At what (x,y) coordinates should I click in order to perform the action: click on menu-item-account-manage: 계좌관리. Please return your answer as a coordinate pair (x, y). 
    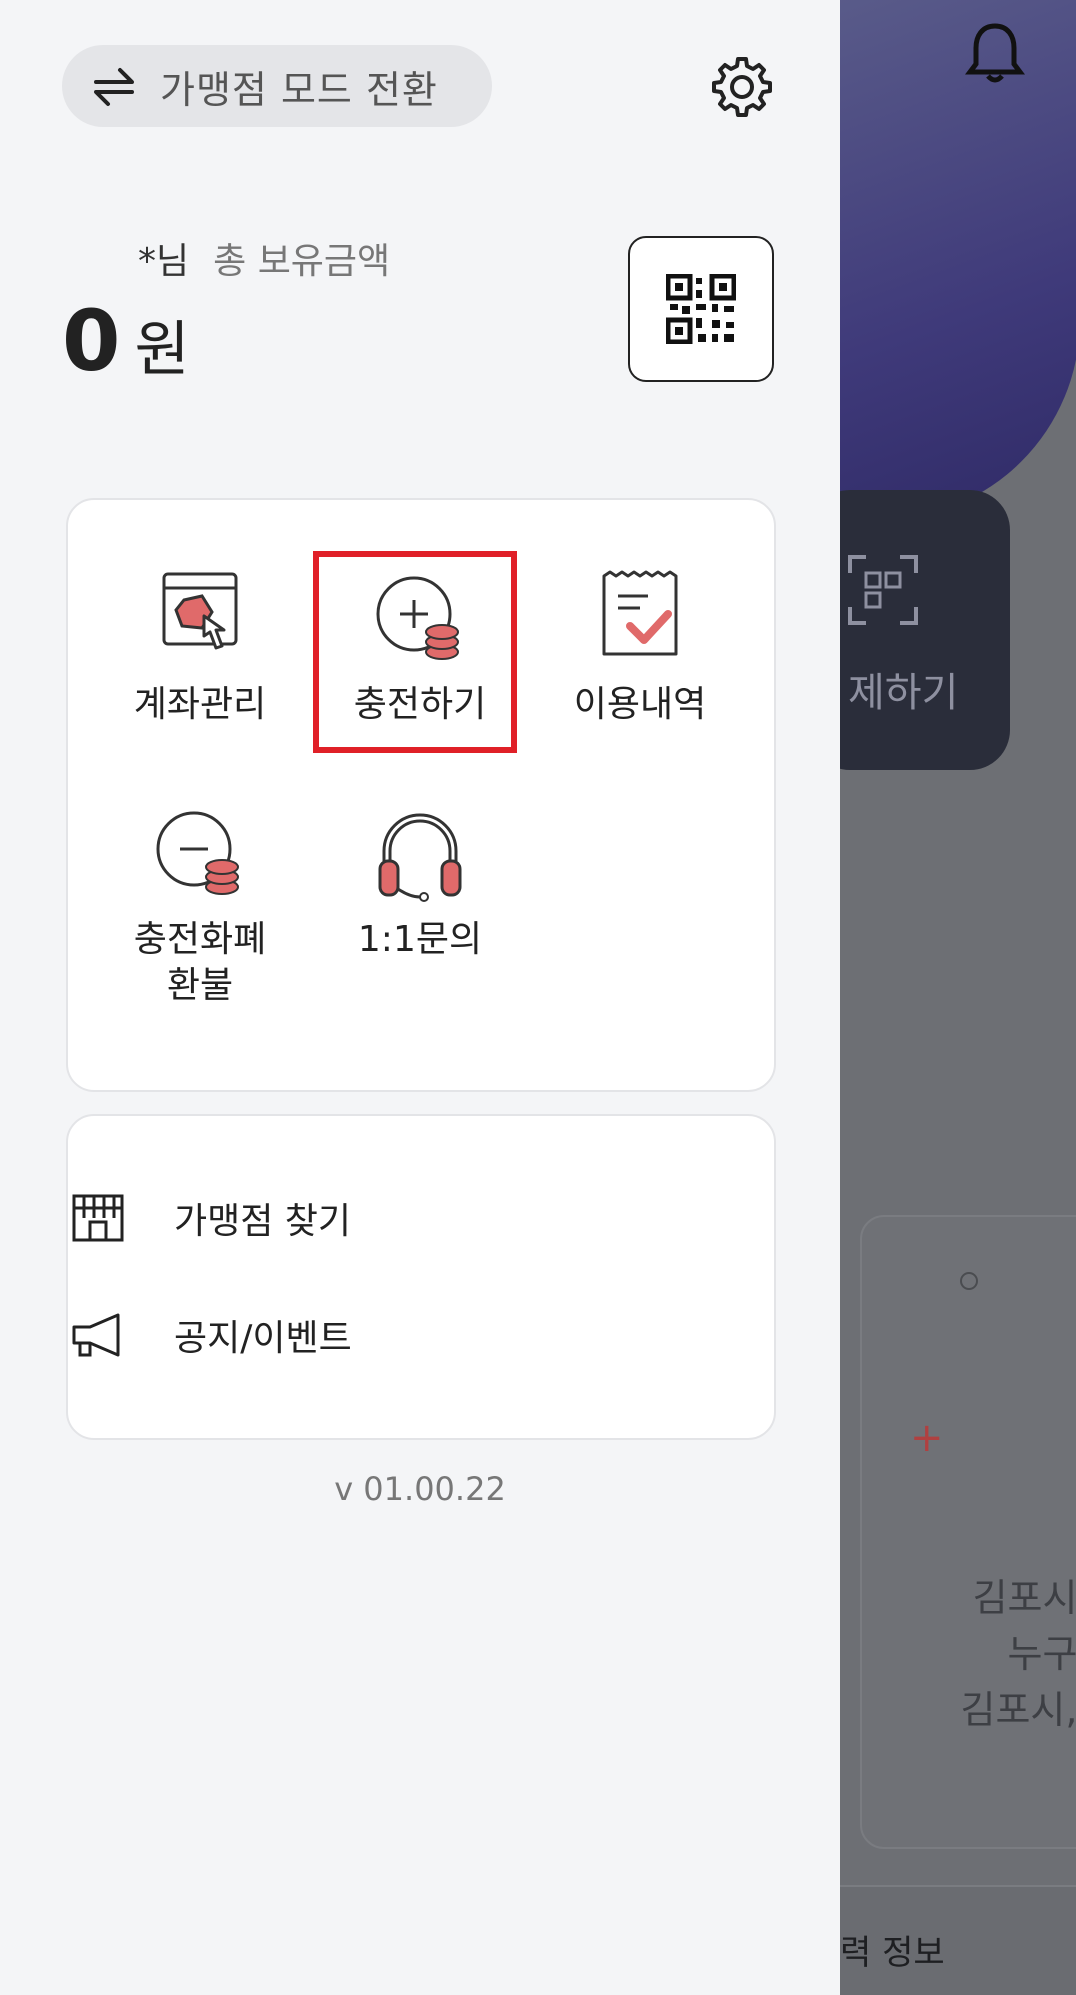
    Looking at the image, I should click on (200, 649).